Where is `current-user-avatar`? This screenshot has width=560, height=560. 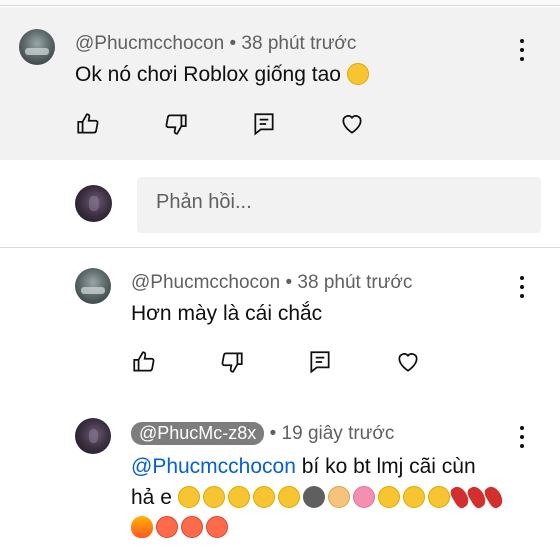
current-user-avatar is located at coordinates (93, 203).